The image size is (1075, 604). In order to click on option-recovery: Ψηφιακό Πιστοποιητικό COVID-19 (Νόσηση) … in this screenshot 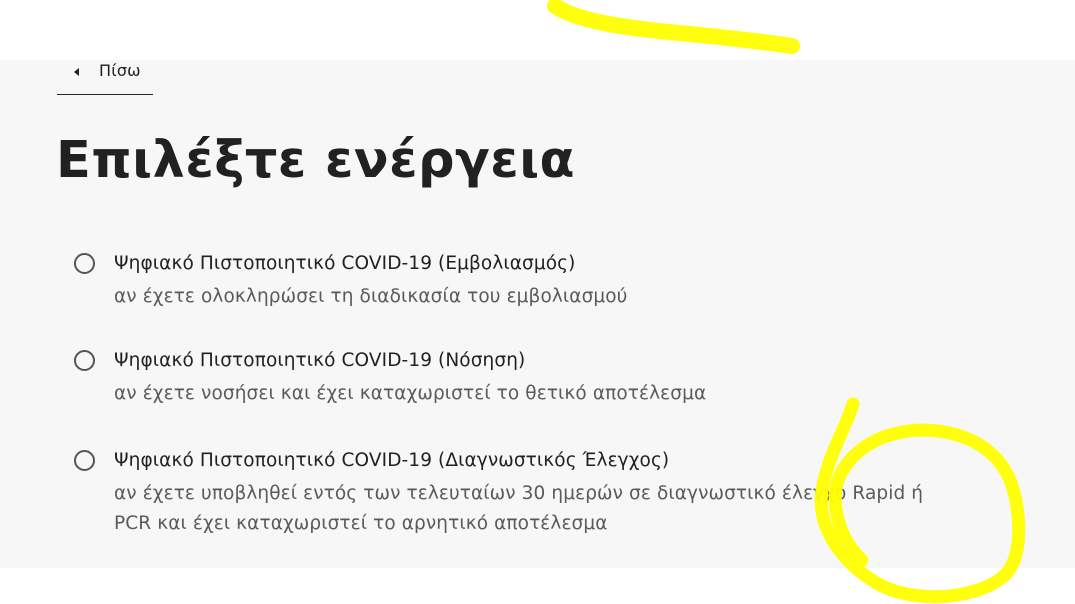, I will do `click(524, 379)`.